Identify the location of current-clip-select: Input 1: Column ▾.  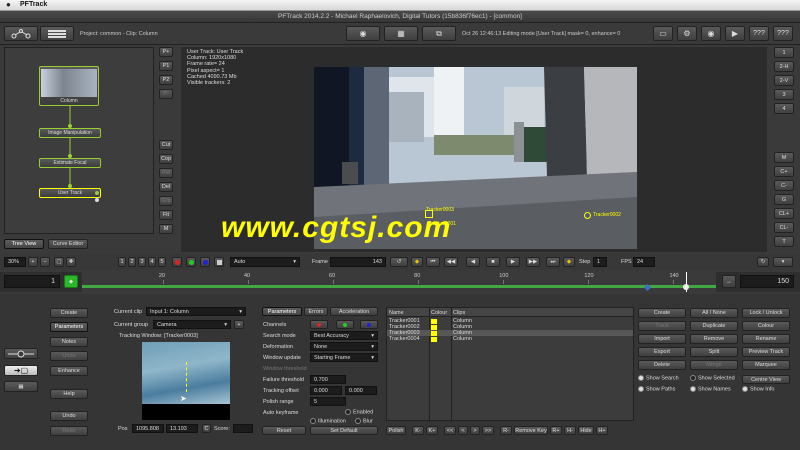
(196, 311).